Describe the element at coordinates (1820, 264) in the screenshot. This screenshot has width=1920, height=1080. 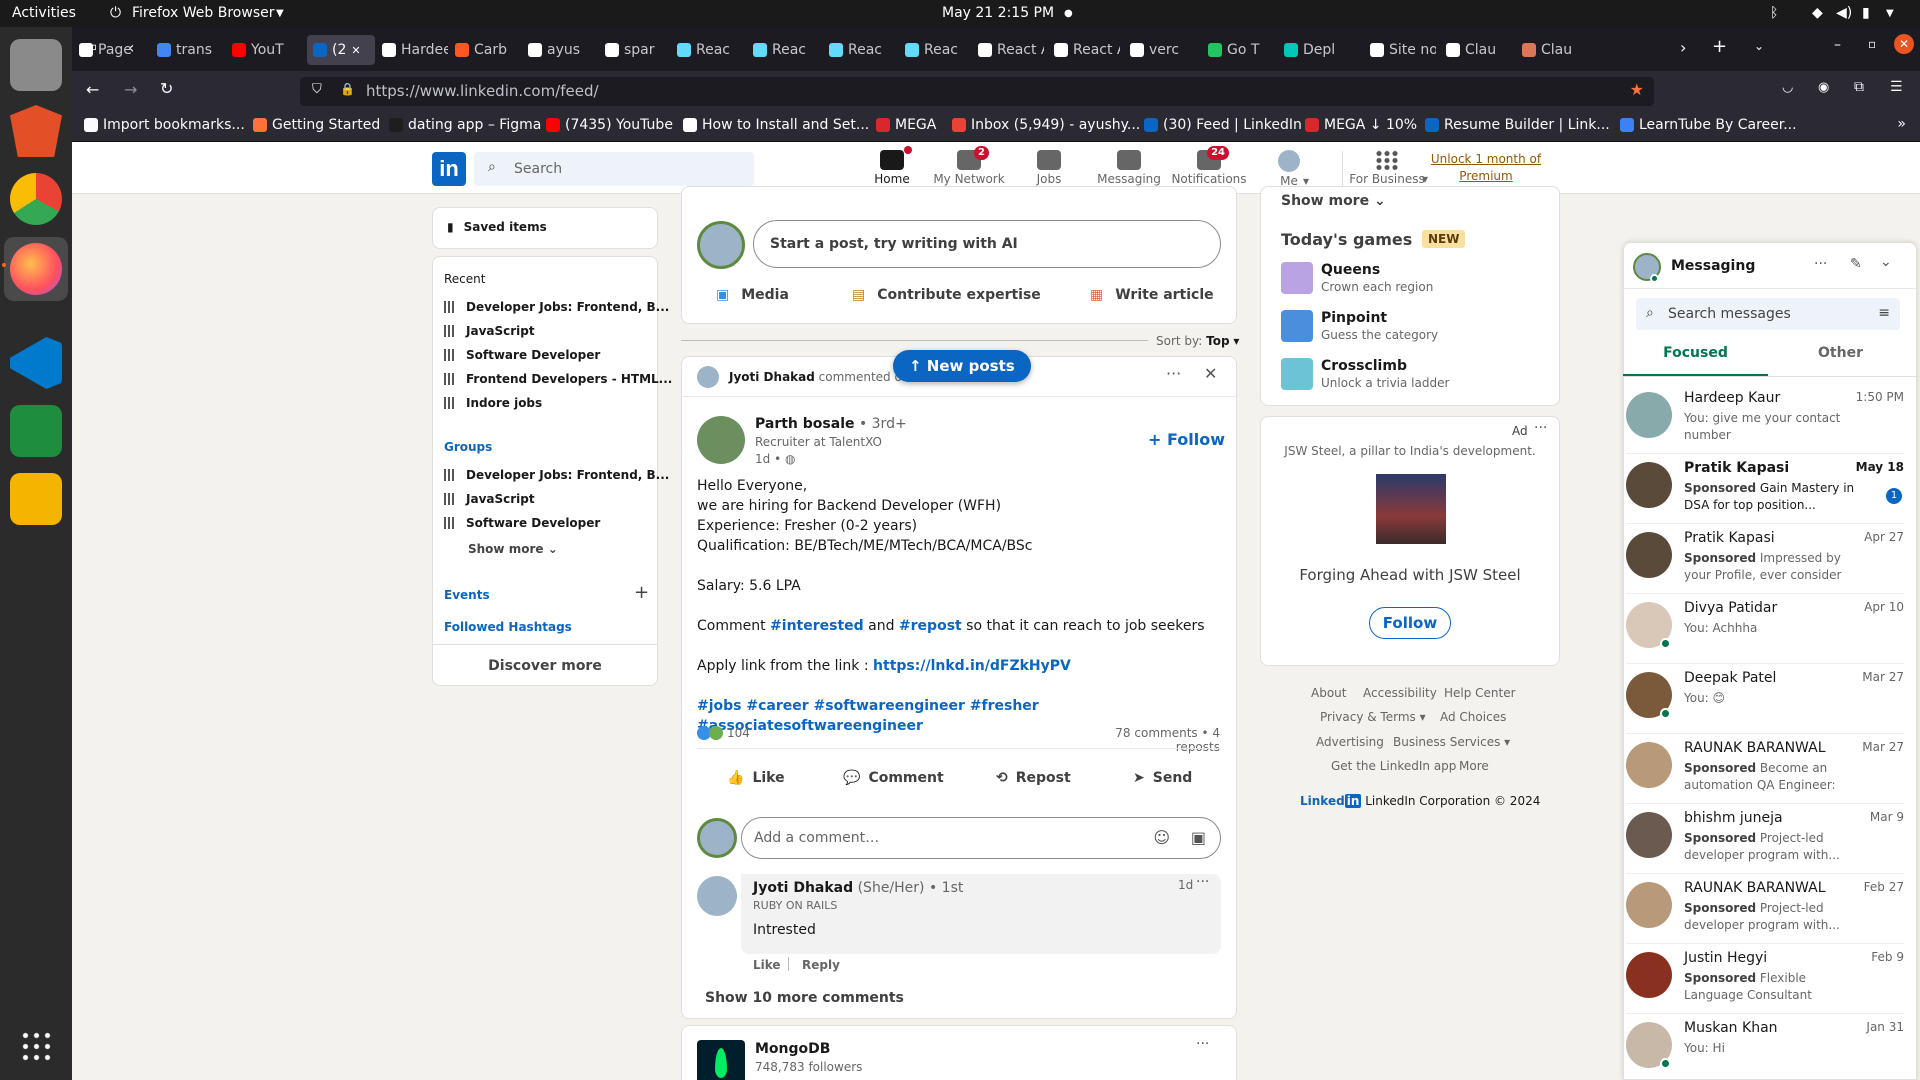
I see `messaging-menu-icon: ···` at that location.